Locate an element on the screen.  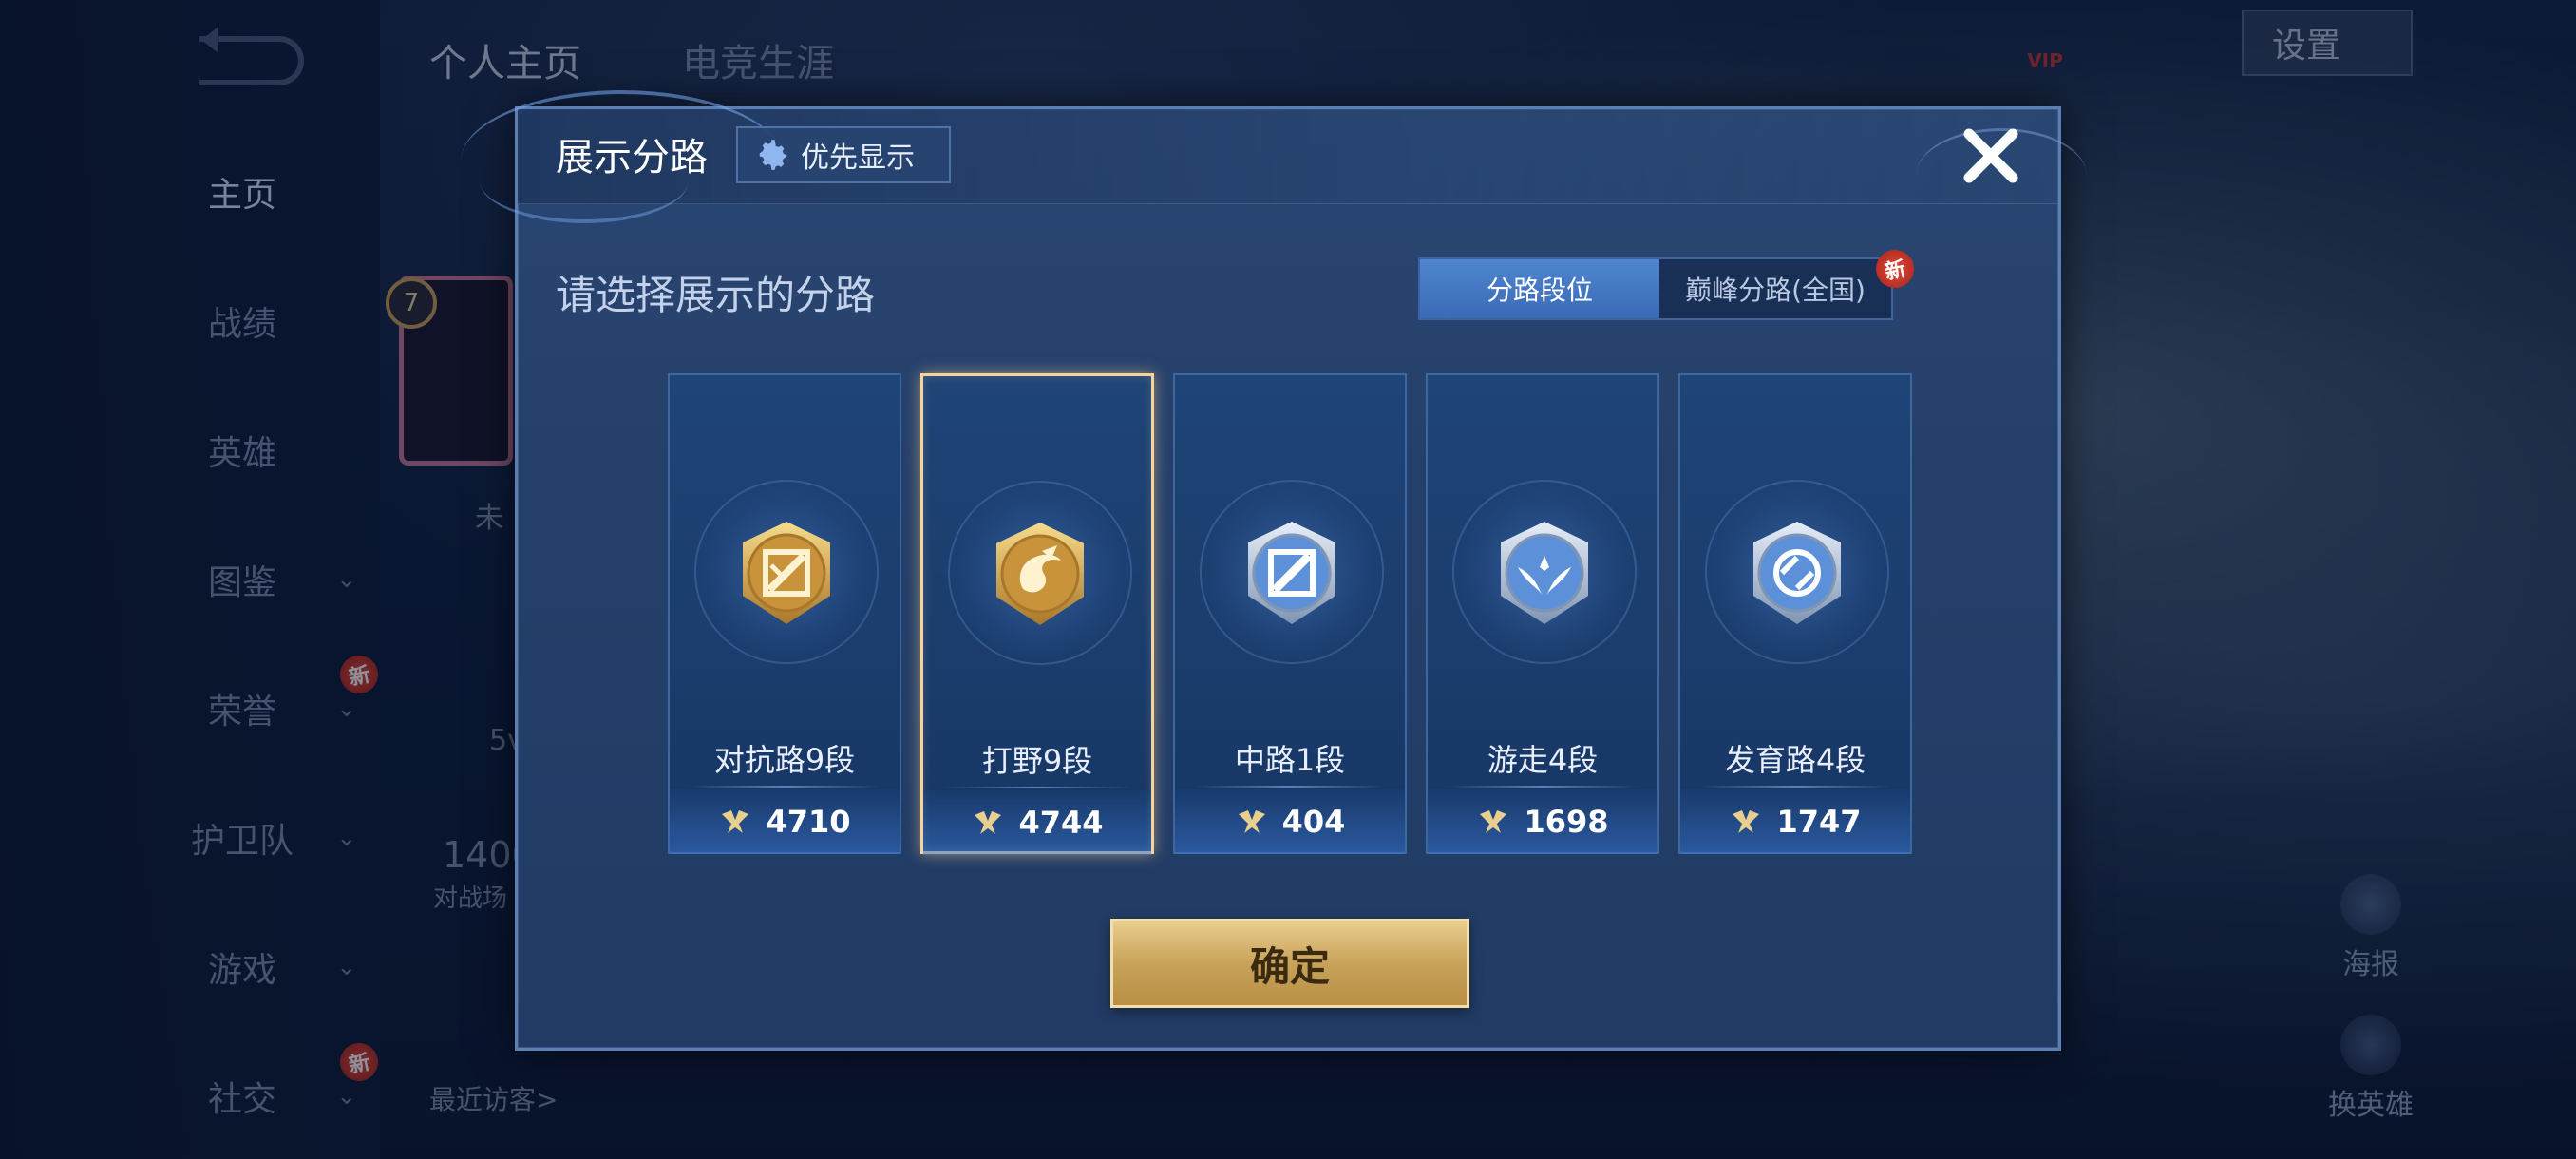
lane-card: 中路1段 404 is located at coordinates (1290, 613).